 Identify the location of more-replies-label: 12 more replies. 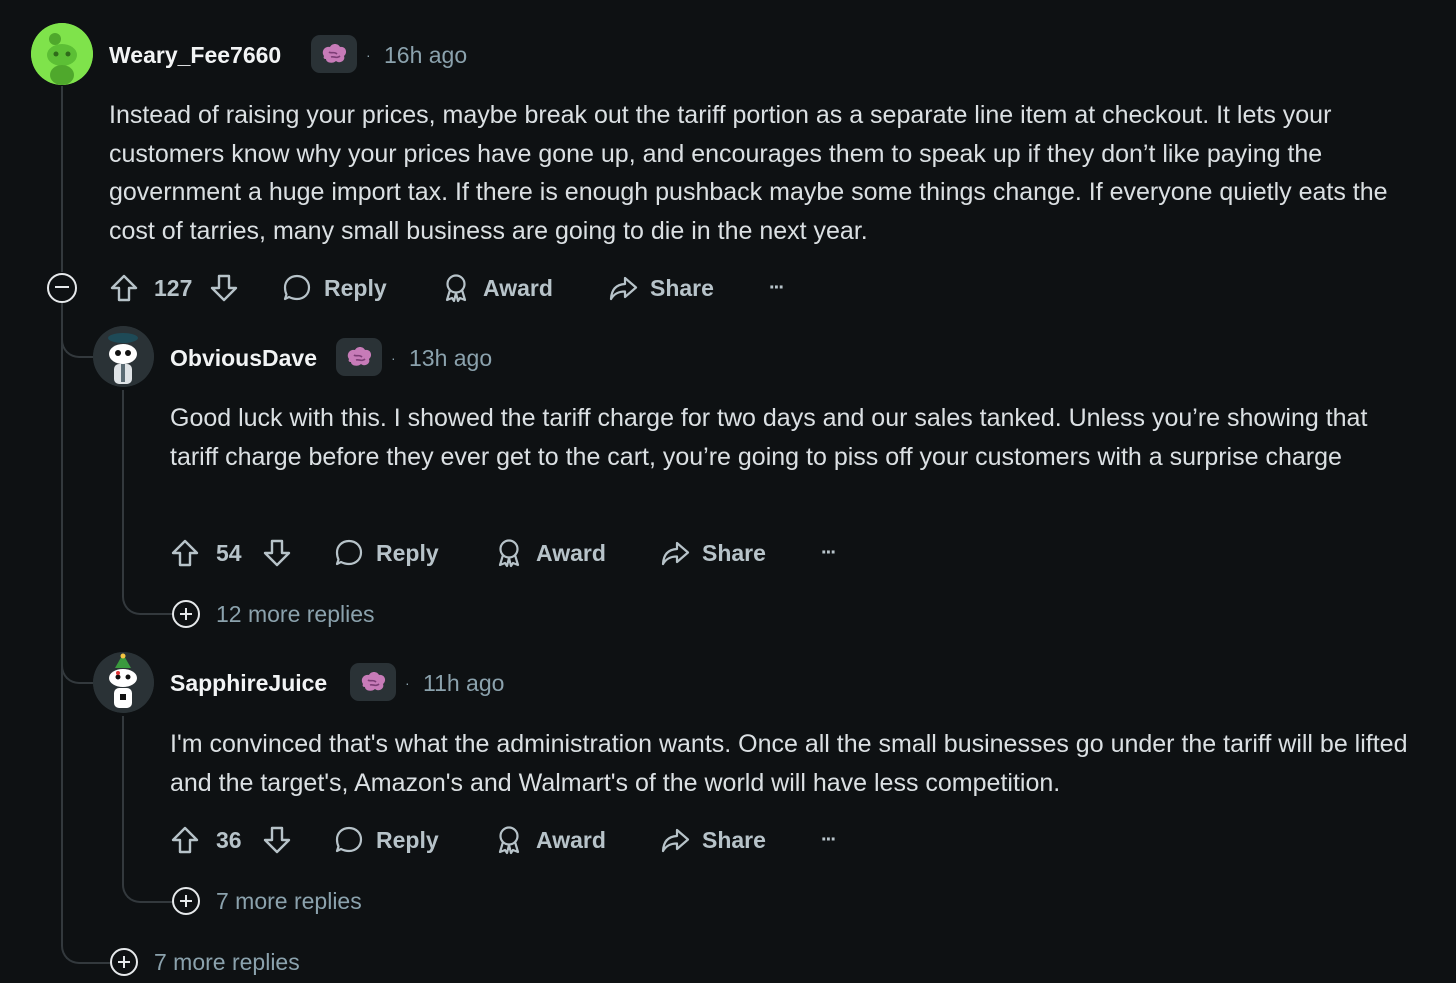
(295, 613).